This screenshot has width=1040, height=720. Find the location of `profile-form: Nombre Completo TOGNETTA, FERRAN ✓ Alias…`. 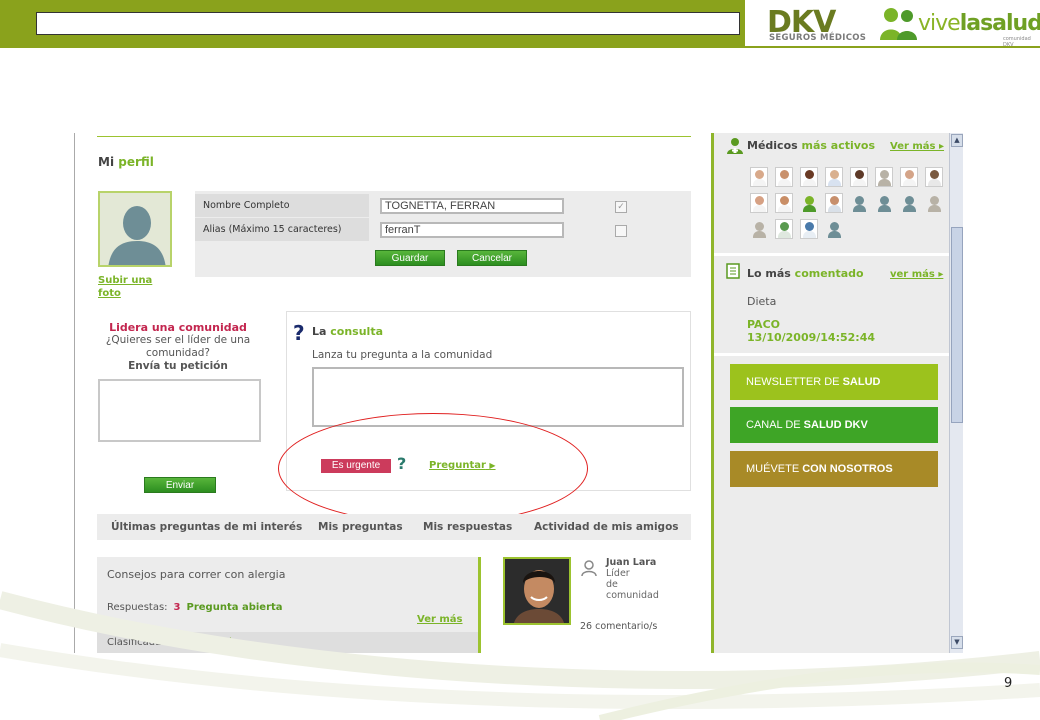

profile-form: Nombre Completo TOGNETTA, FERRAN ✓ Alias… is located at coordinates (443, 234).